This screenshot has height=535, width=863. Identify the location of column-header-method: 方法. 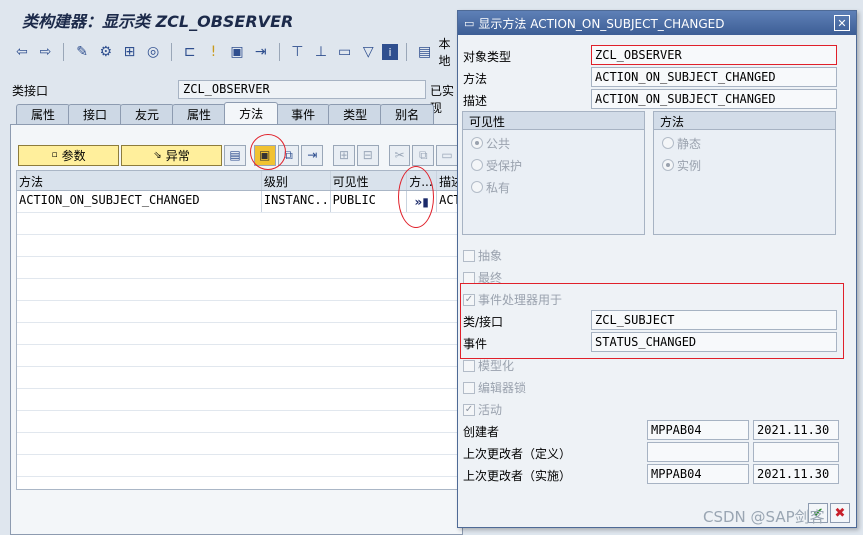
(139, 180).